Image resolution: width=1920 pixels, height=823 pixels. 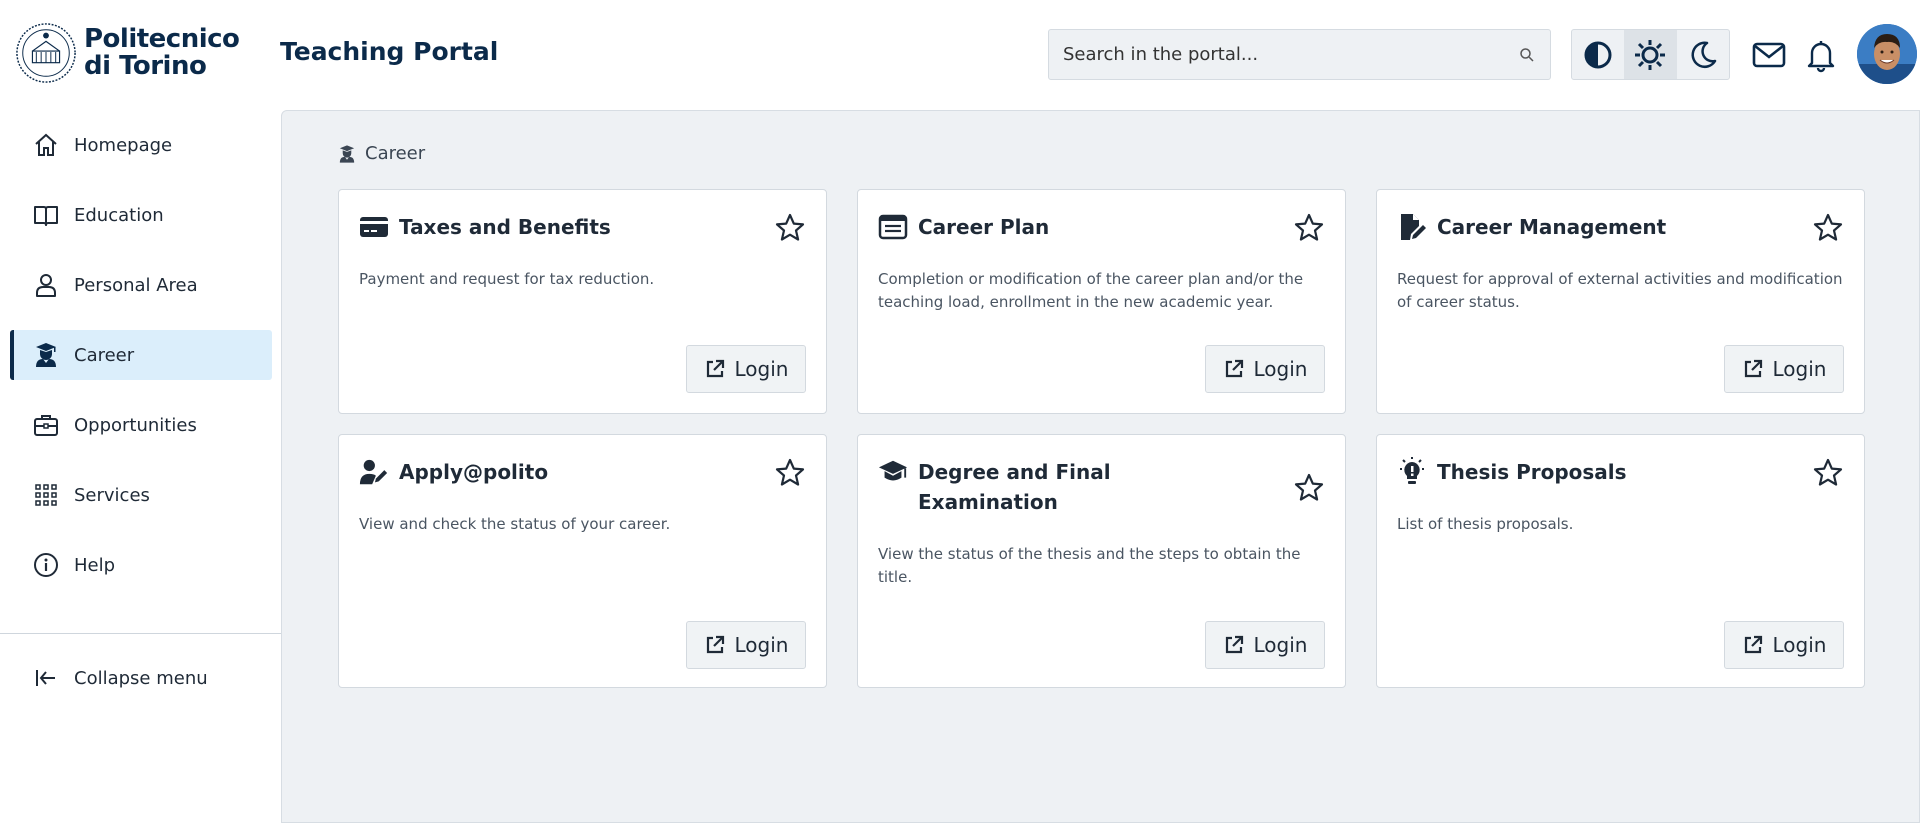 I want to click on sidebar-item-services: Services, so click(x=141, y=495).